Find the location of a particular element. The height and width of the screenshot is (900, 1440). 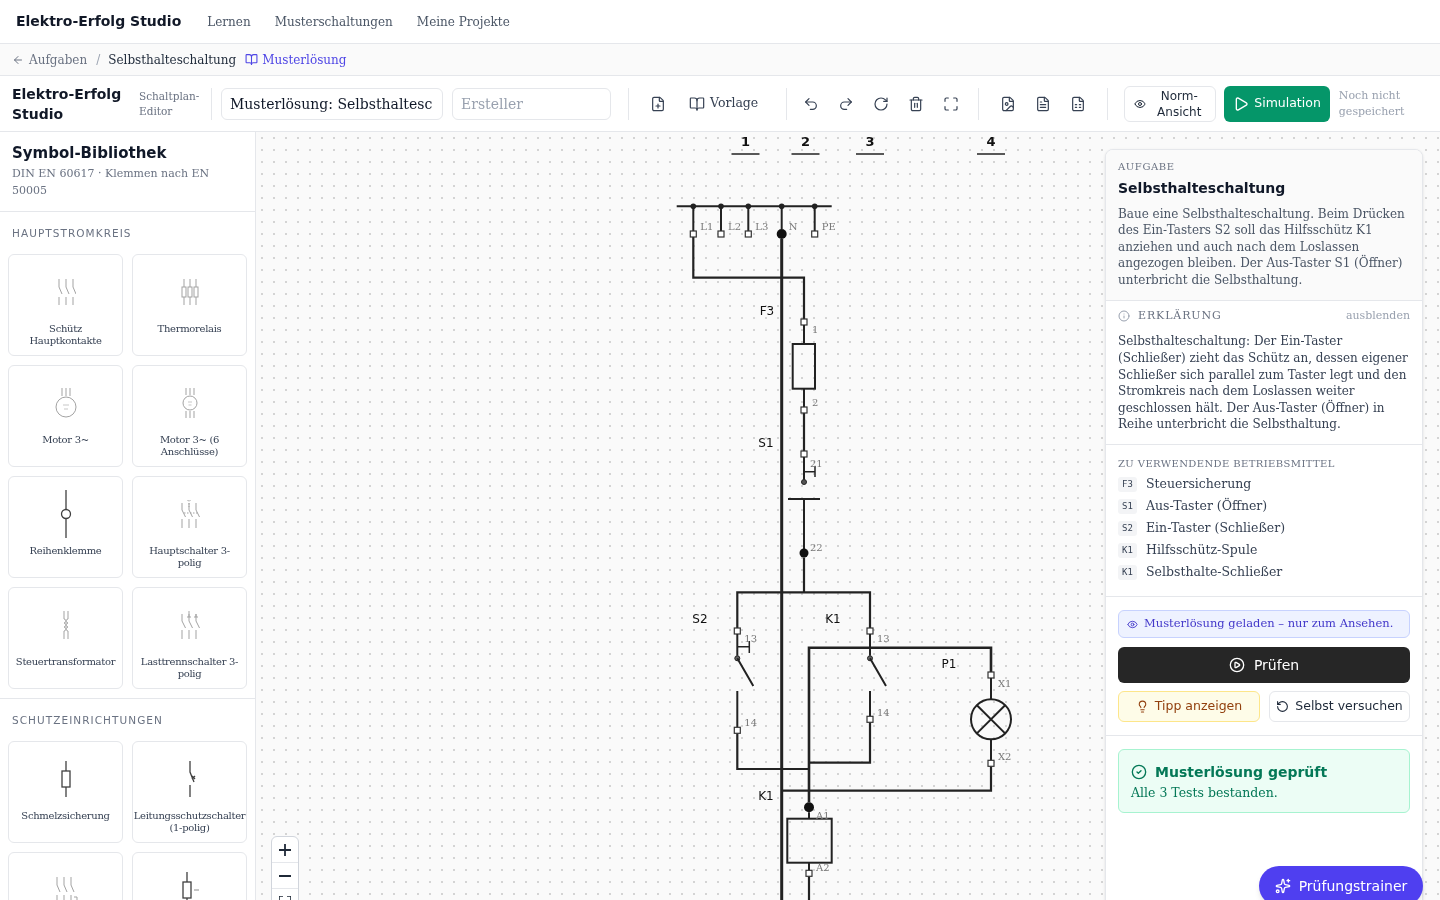

symbol-card: Reihenklemme is located at coordinates (65, 526).